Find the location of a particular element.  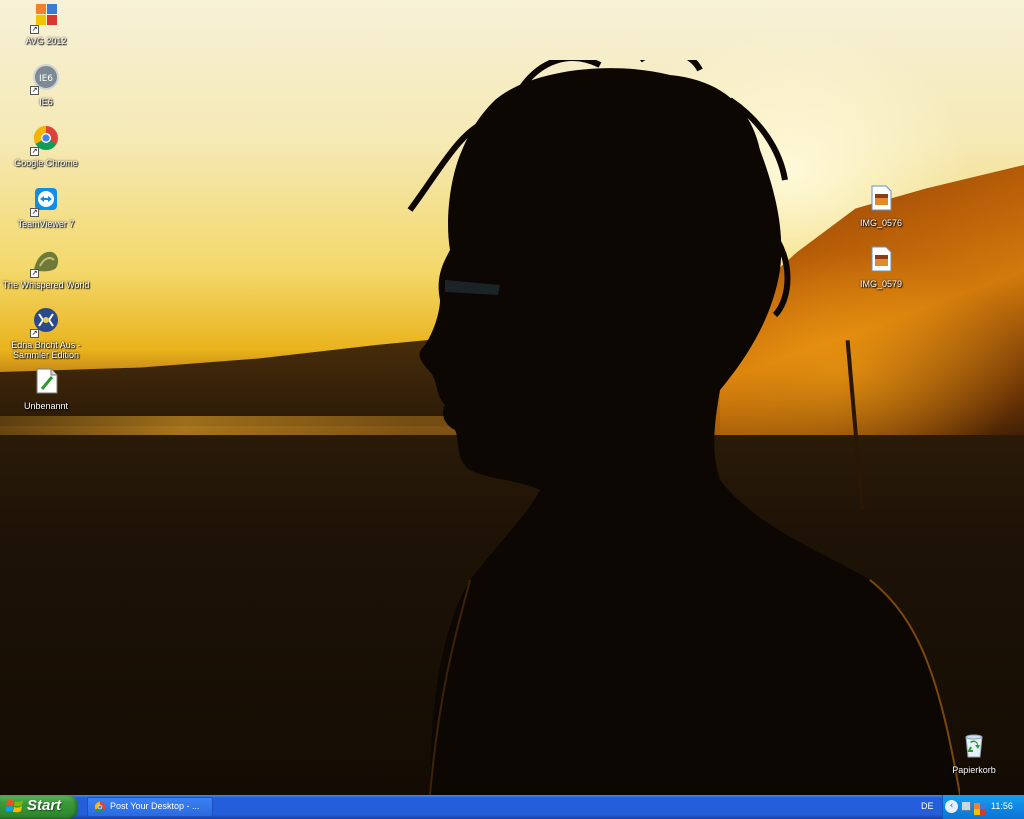

tray-expand-icon: ‹ is located at coordinates (951, 806).